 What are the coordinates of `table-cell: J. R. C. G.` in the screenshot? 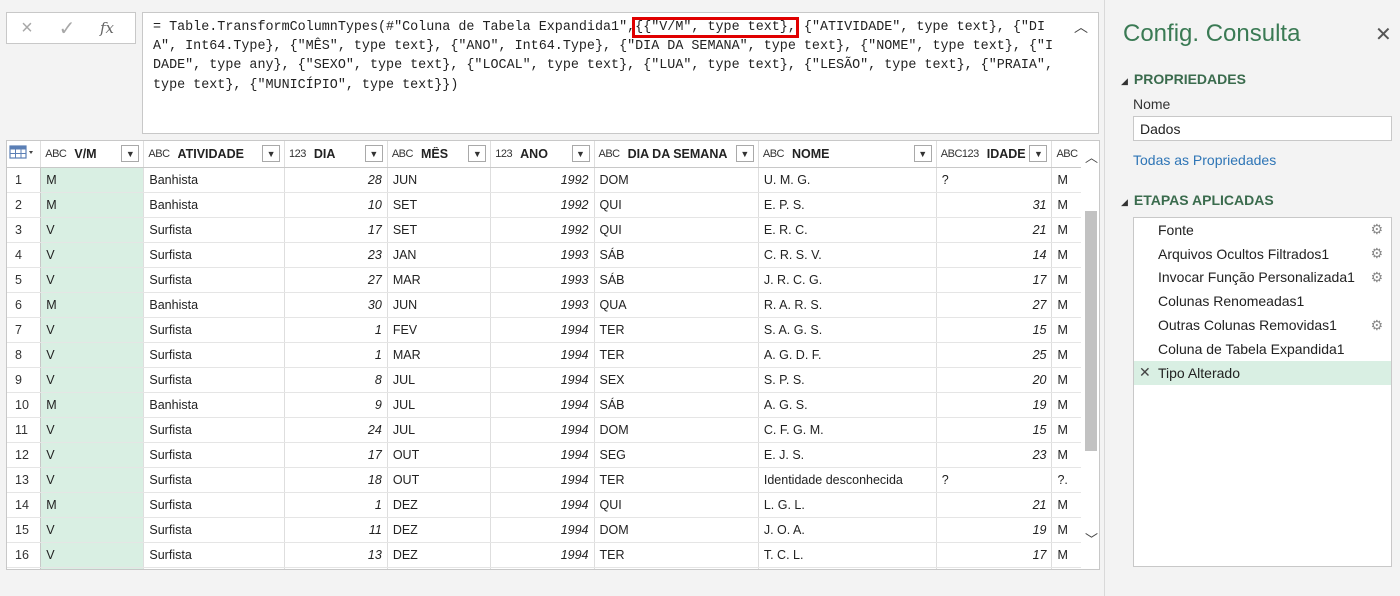 It's located at (847, 280).